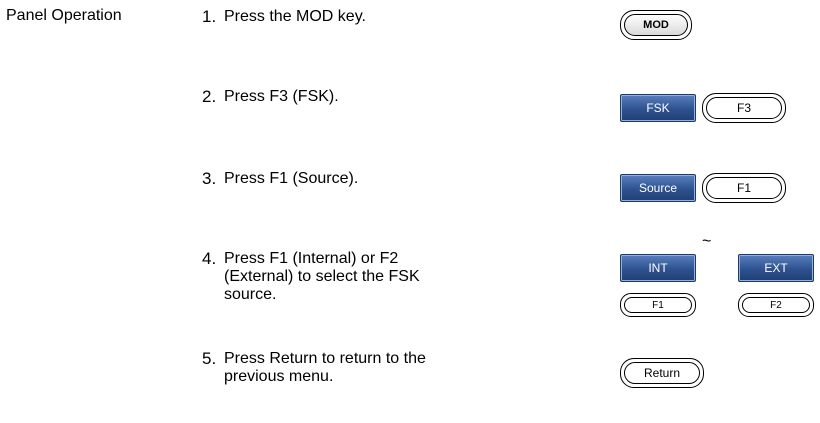 This screenshot has height=423, width=820. I want to click on range-symbol: ~, so click(707, 241).